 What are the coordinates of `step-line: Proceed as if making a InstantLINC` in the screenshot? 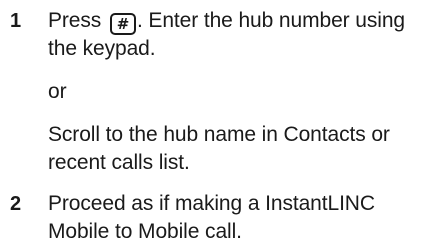 It's located at (211, 203).